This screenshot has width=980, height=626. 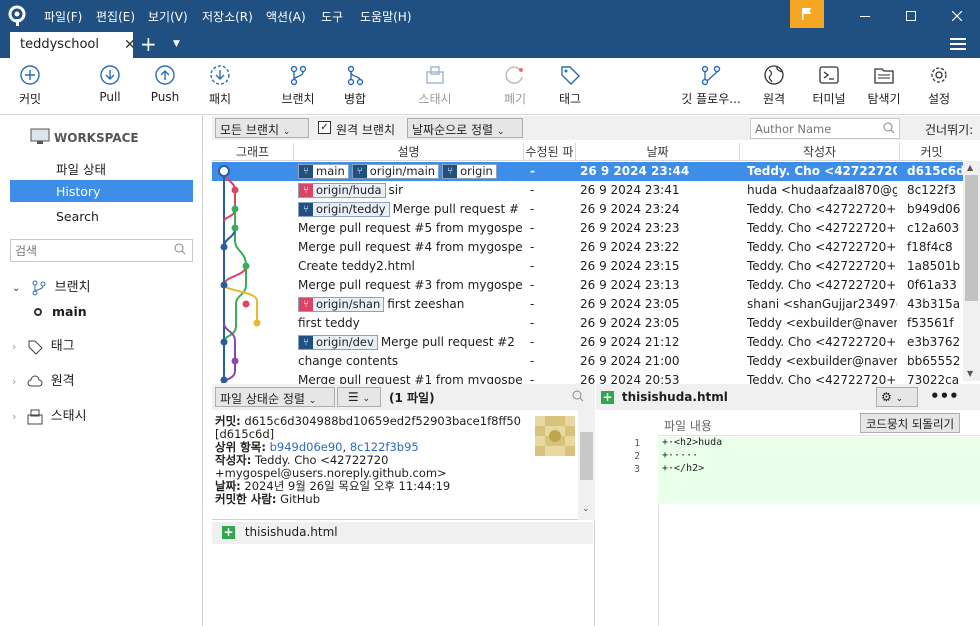 I want to click on sidebar-section-branches: ⌄ 브랜치, so click(x=51, y=286).